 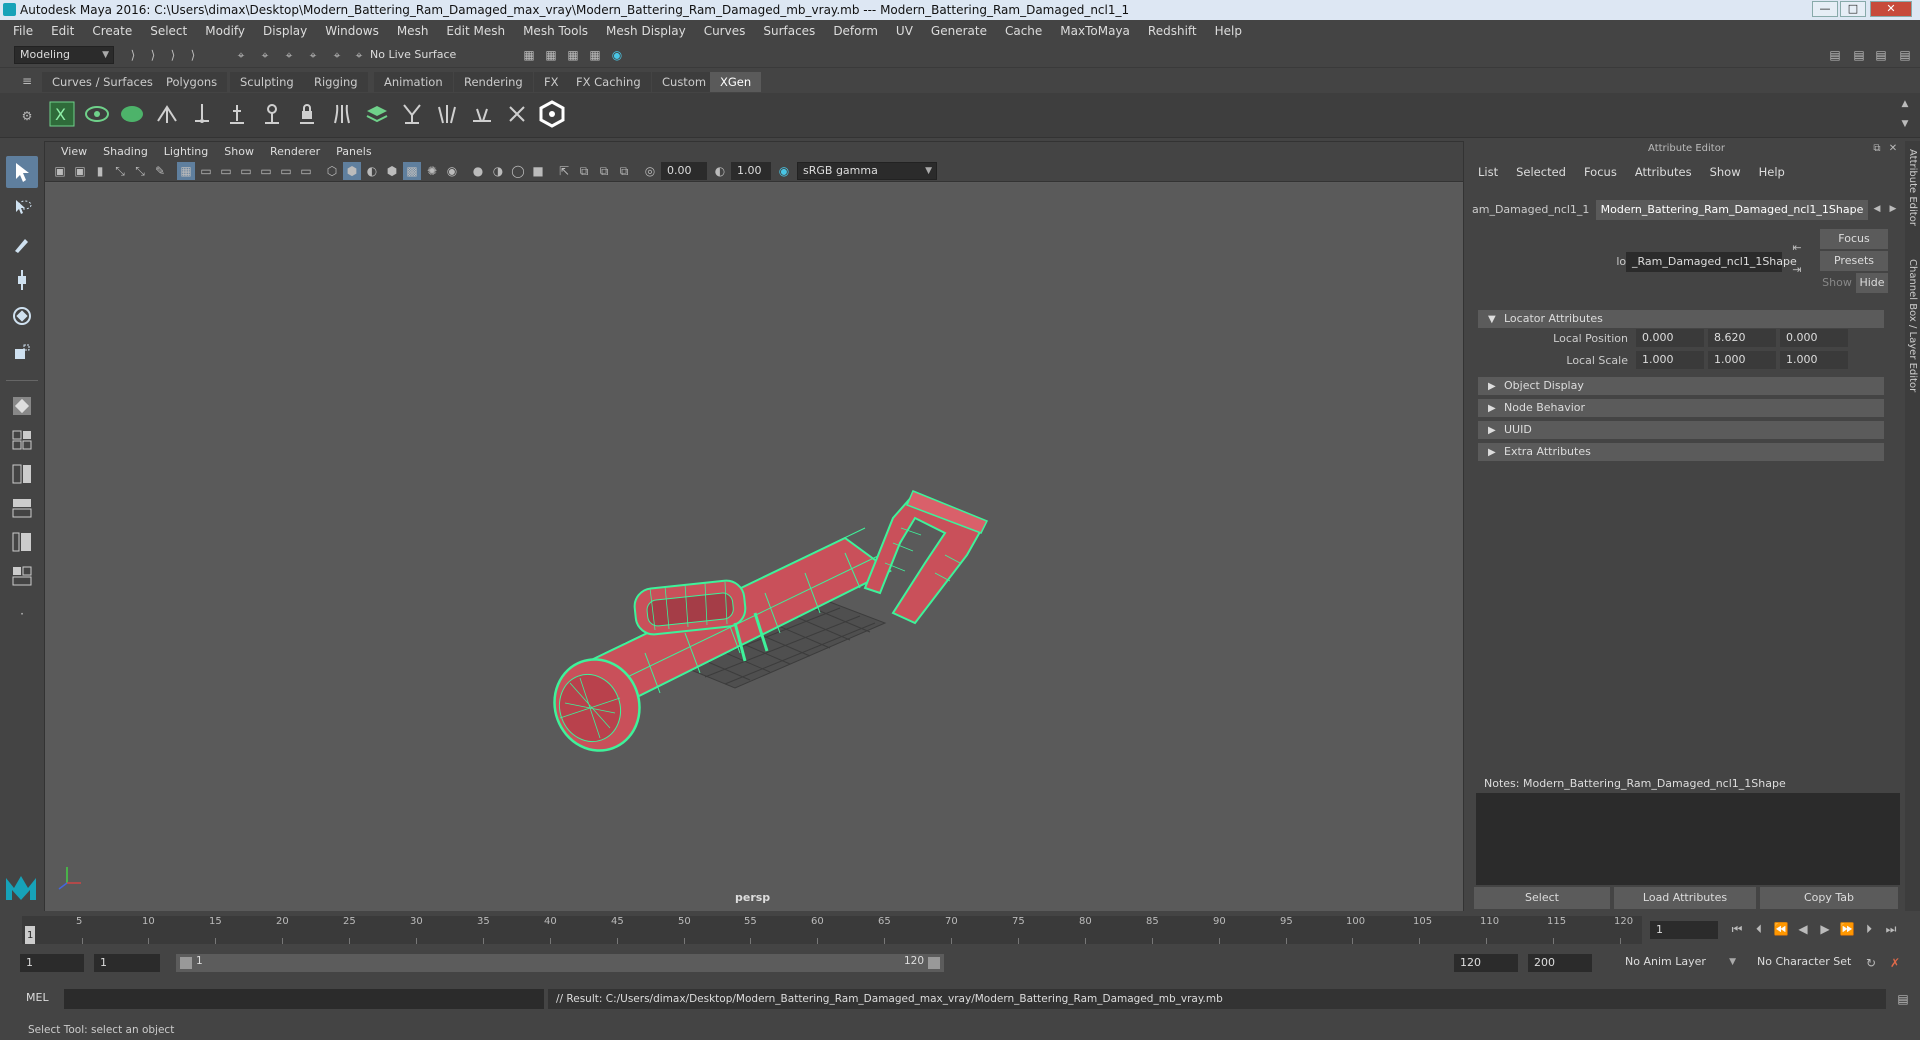 I want to click on script-editor-icon: ▤, so click(x=1903, y=999).